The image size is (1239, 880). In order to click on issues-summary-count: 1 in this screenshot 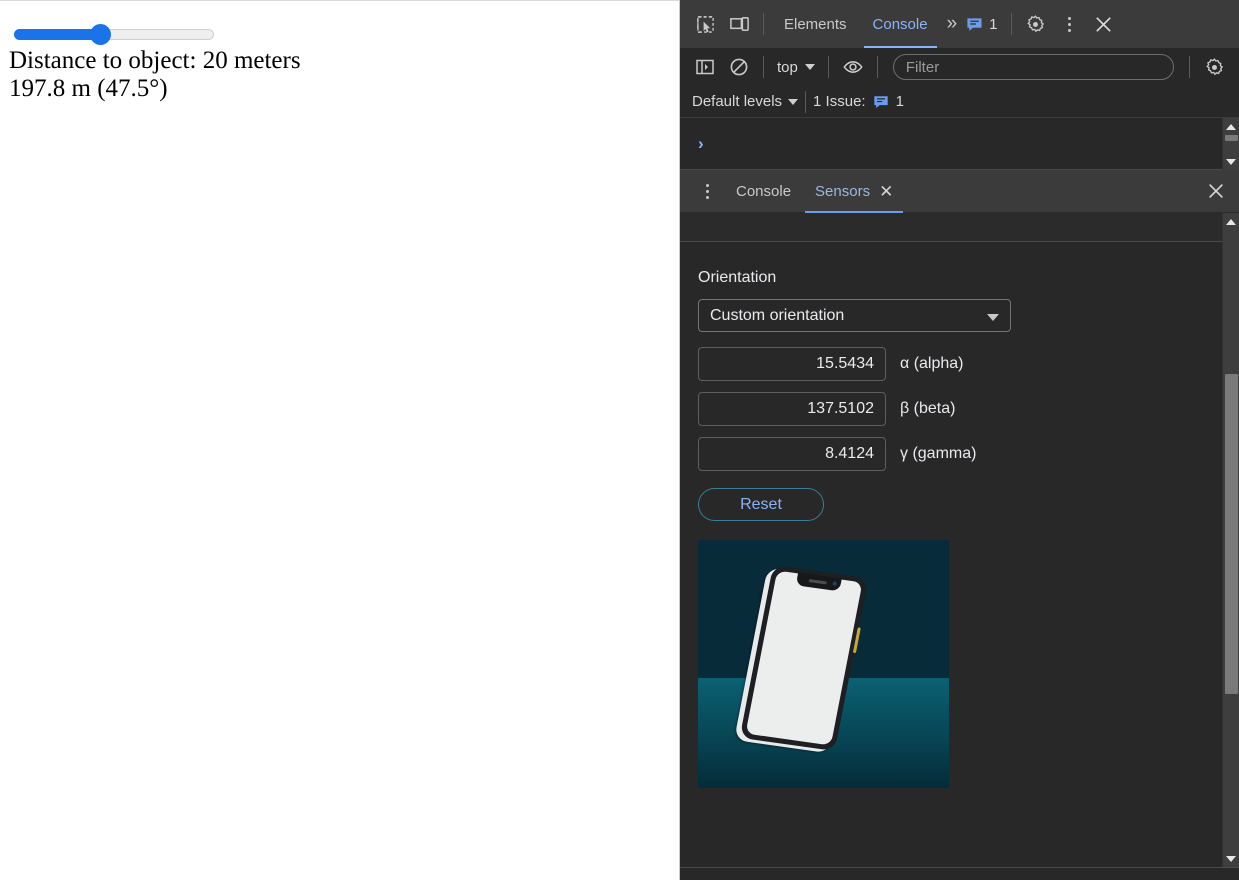, I will do `click(899, 101)`.